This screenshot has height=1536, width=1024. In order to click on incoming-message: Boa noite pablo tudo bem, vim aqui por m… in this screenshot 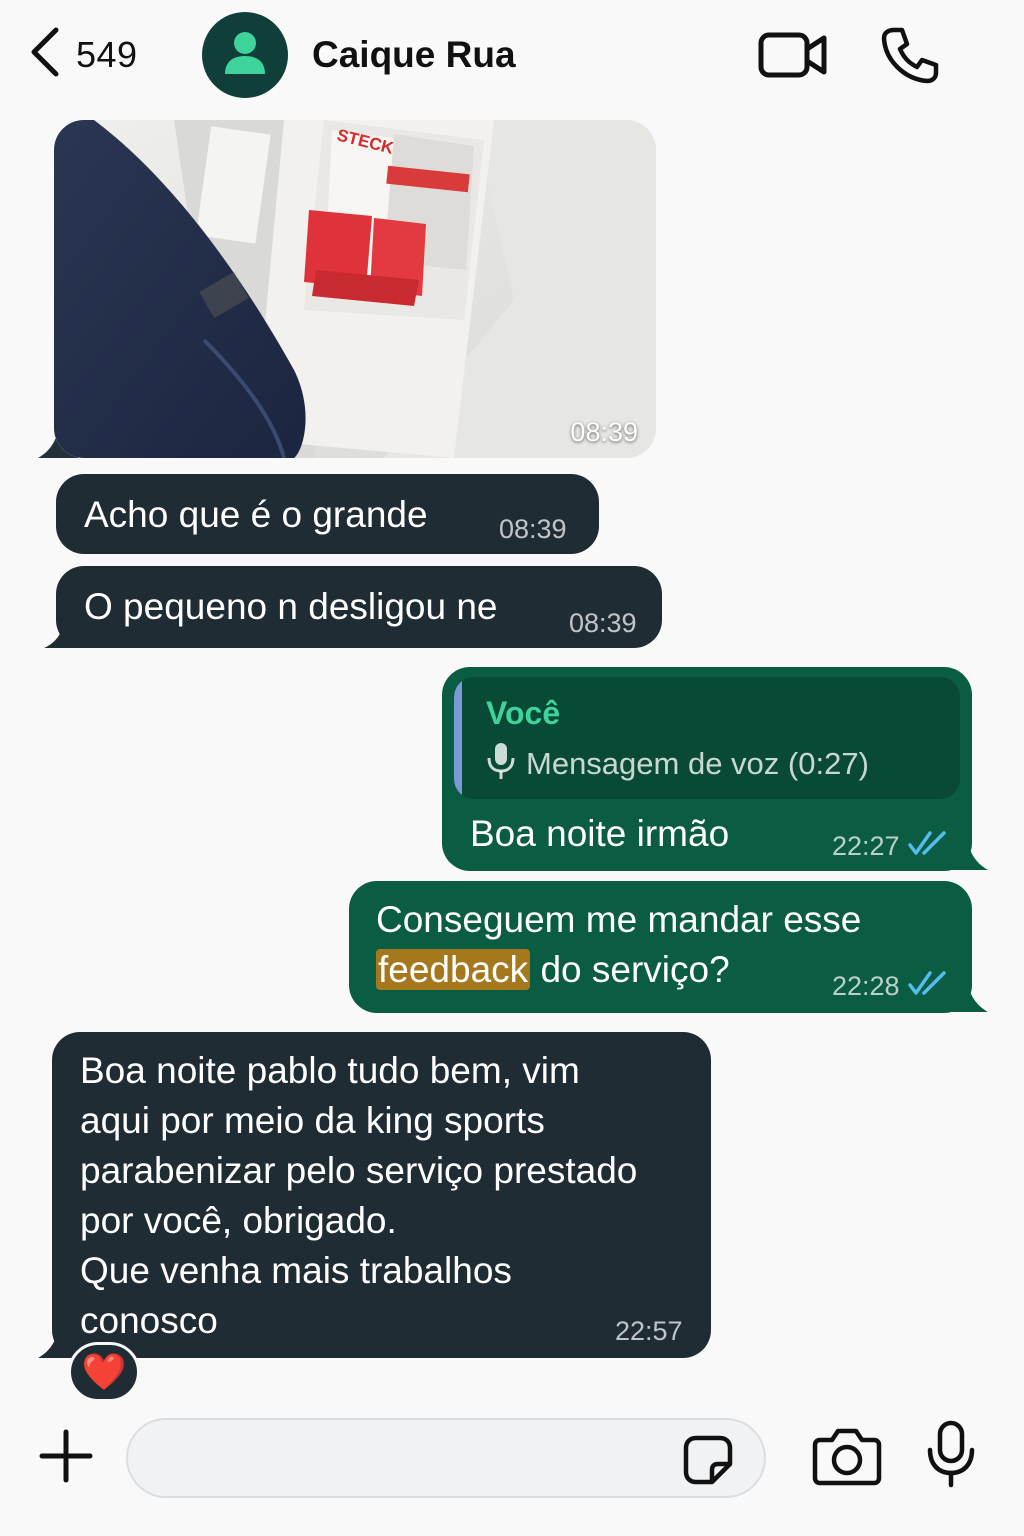, I will do `click(381, 1195)`.